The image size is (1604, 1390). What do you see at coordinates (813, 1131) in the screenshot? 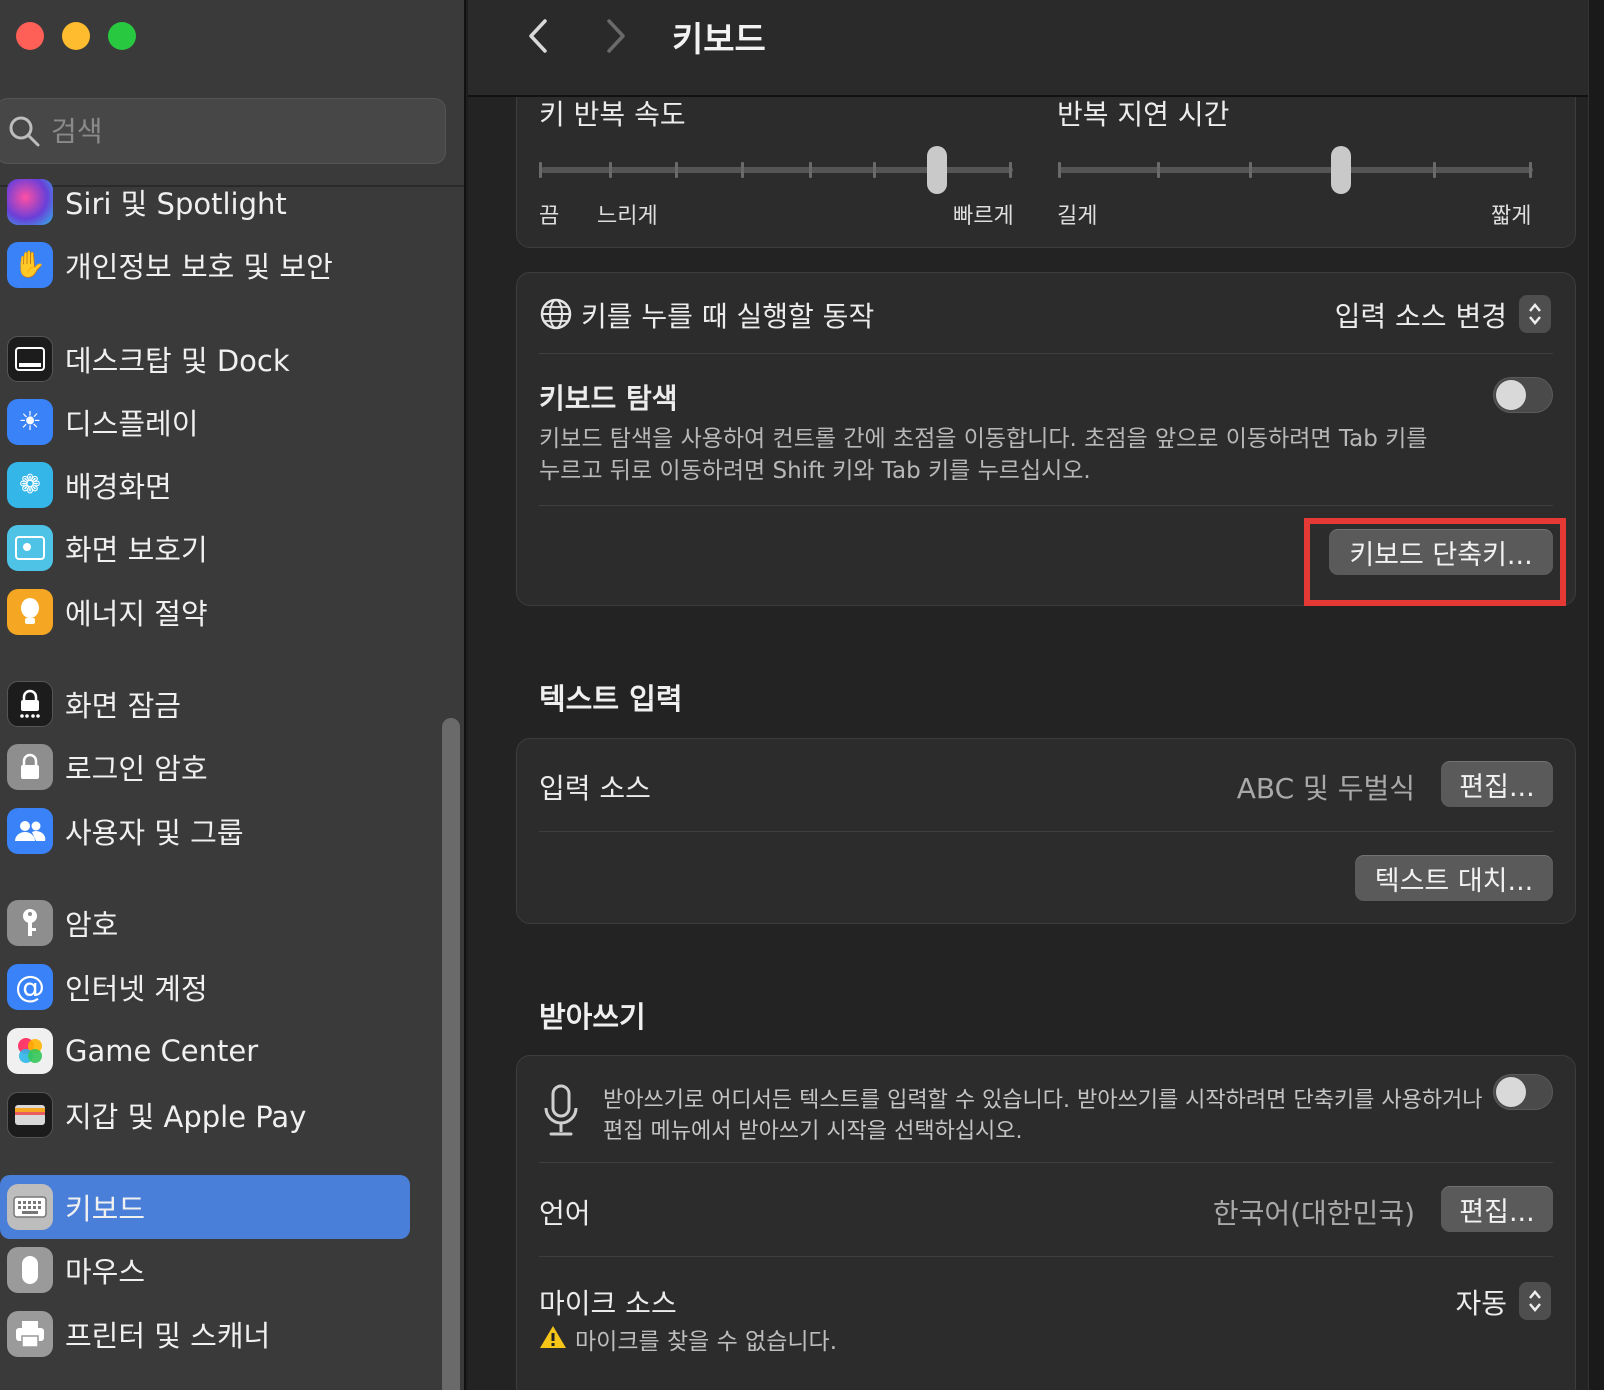
I see `dictation-desc-line2: 편집 메뉴에서 받아쓰기 시작을 선택하십시오.` at bounding box center [813, 1131].